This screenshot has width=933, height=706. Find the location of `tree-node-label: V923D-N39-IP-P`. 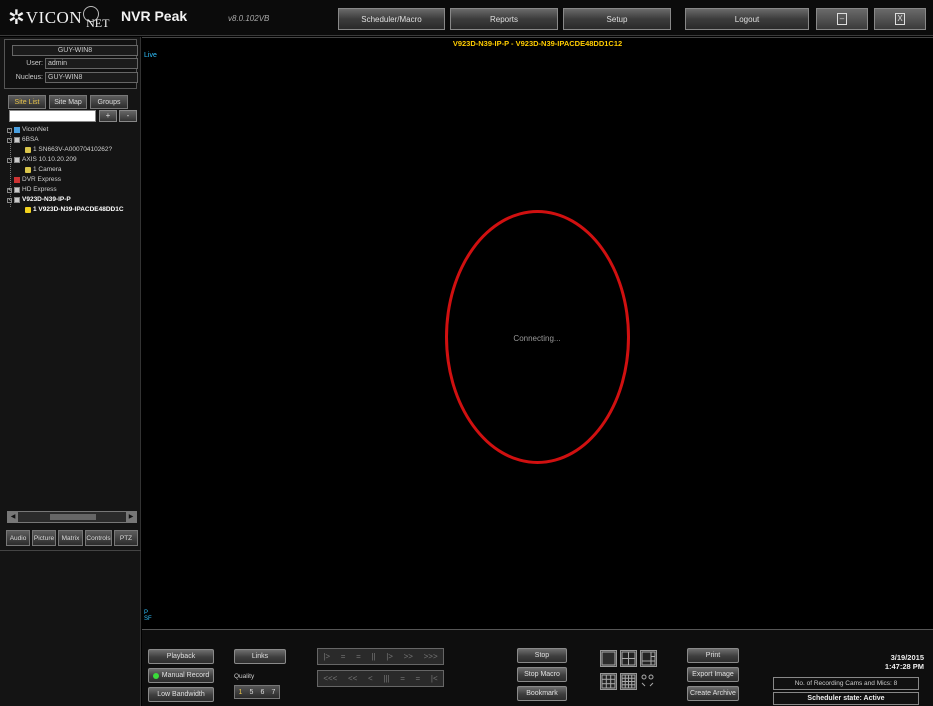

tree-node-label: V923D-N39-IP-P is located at coordinates (46, 199).